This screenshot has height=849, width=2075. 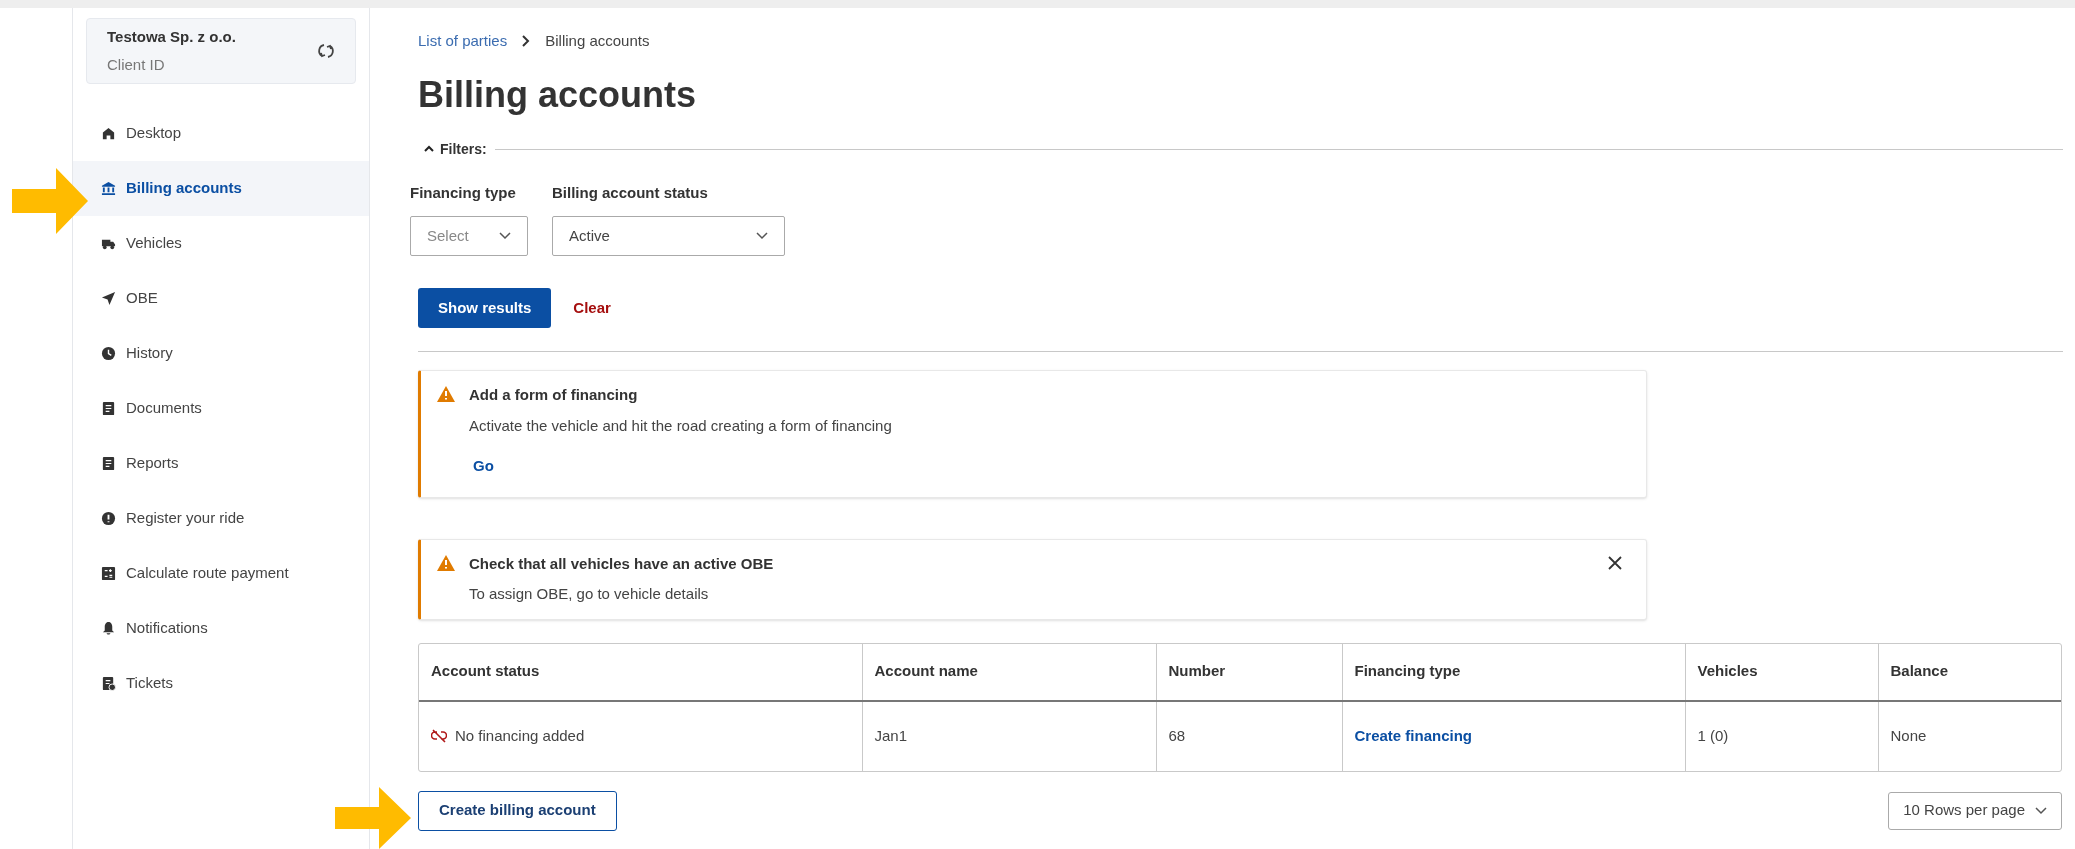 What do you see at coordinates (108, 573) in the screenshot?
I see `calculator-icon` at bounding box center [108, 573].